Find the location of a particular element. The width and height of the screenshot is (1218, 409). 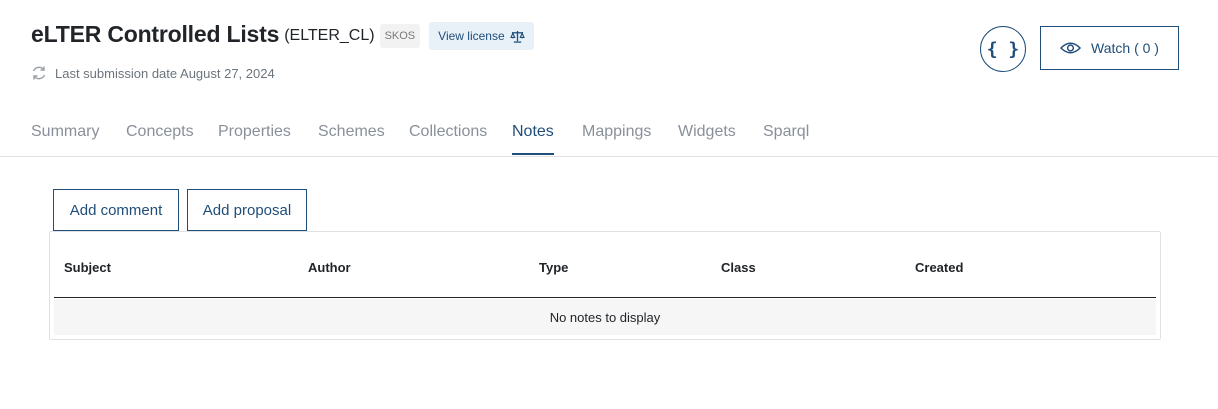

empty-table-message: No notes to display is located at coordinates (605, 317).